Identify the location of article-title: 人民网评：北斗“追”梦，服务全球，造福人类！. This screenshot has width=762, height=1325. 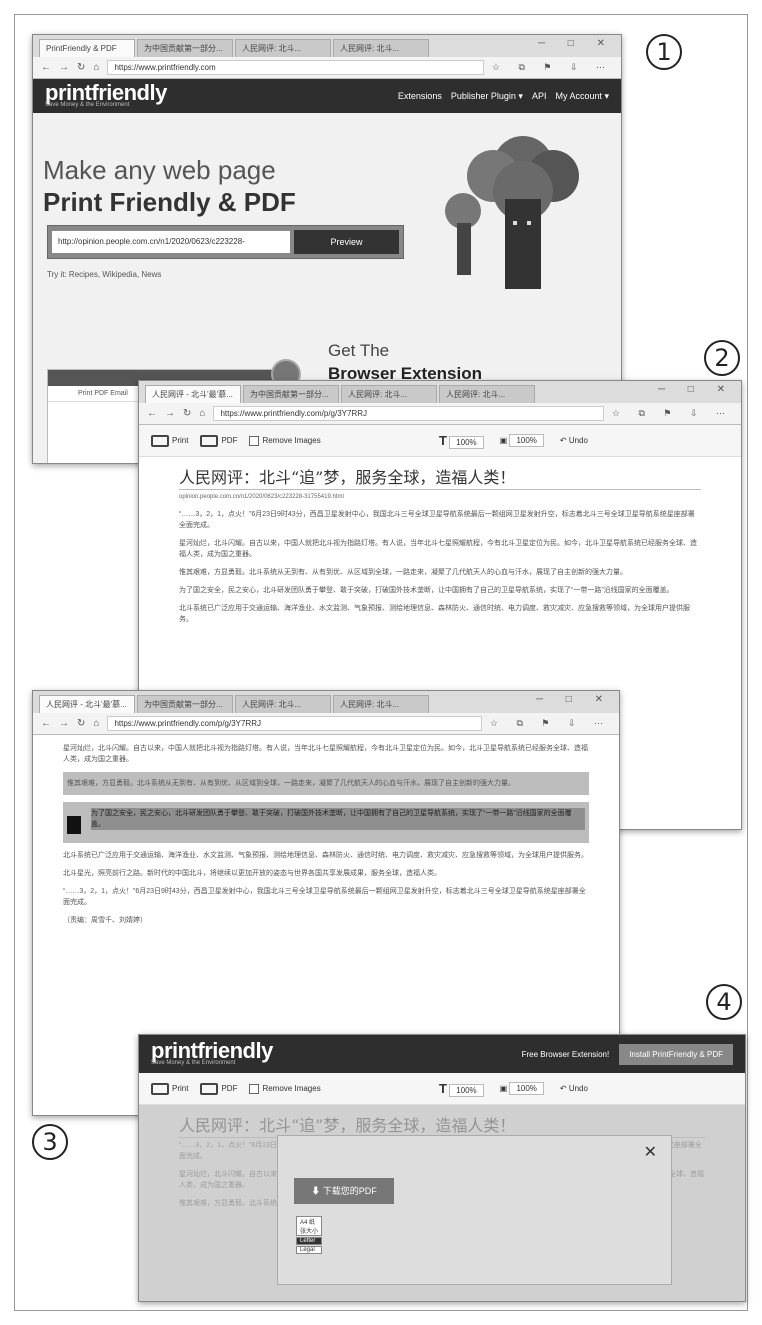
(440, 478).